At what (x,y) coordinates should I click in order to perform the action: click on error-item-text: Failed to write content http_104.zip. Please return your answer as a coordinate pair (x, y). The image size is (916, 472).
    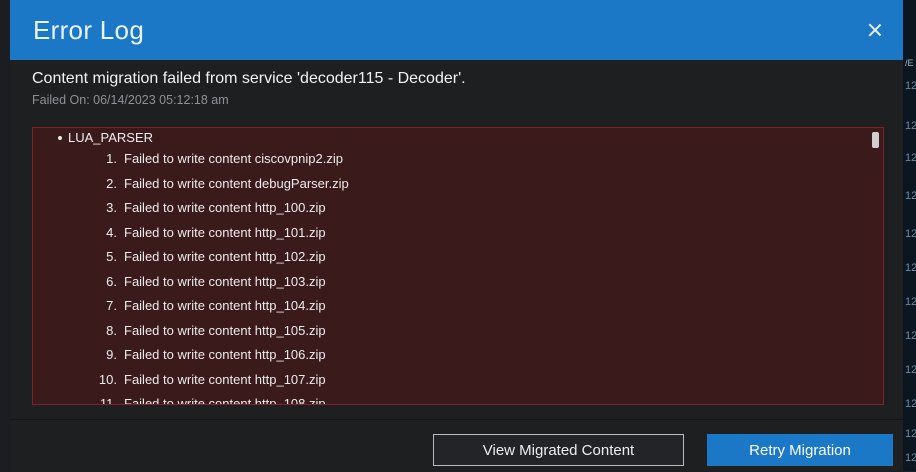
    Looking at the image, I should click on (225, 305).